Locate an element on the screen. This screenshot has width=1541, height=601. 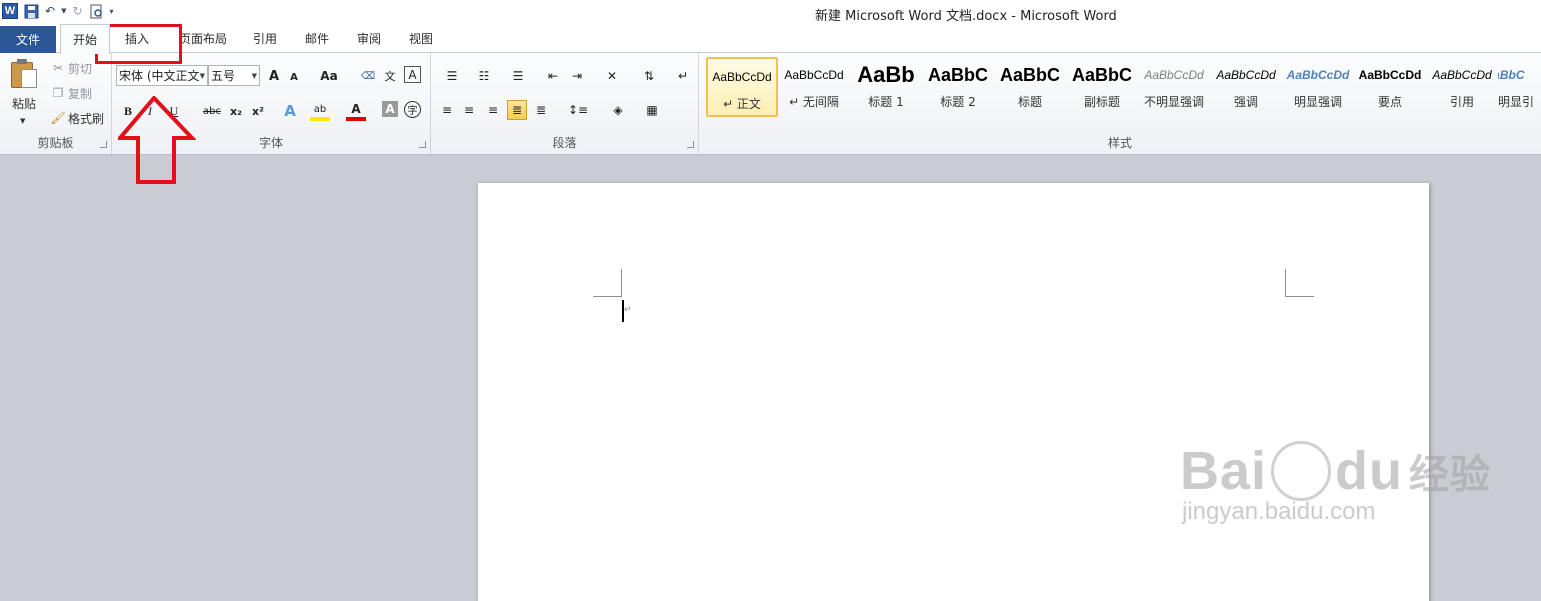
align-left-button: ≡ is located at coordinates (447, 110).